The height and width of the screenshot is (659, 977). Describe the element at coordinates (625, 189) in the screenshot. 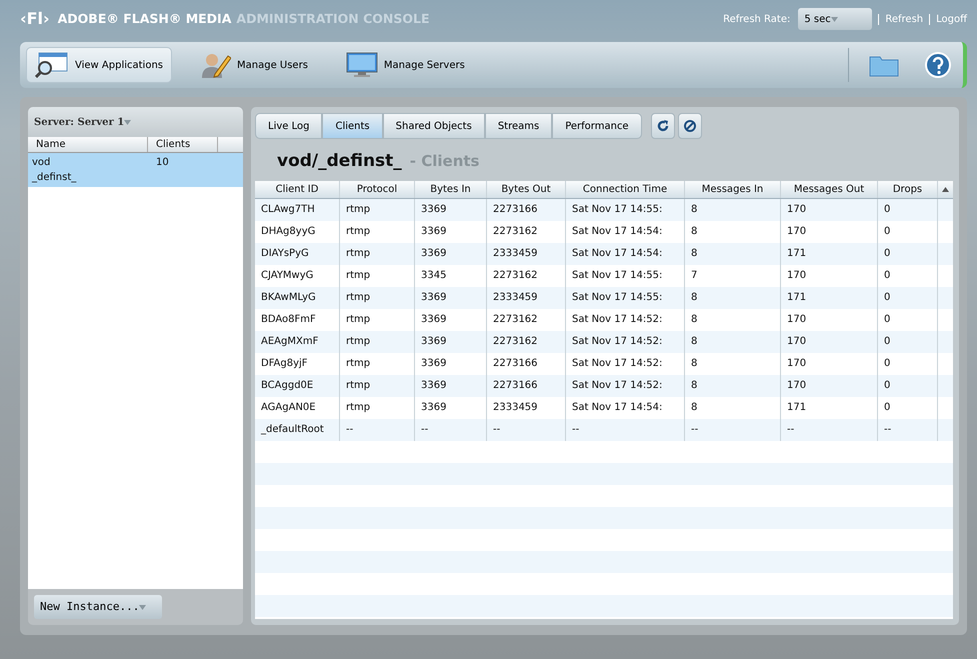

I see `column-header: Connection Time` at that location.